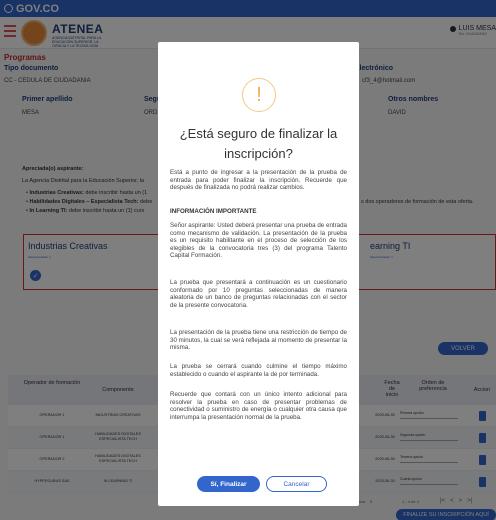  I want to click on cancel-button: Cancelar, so click(296, 484).